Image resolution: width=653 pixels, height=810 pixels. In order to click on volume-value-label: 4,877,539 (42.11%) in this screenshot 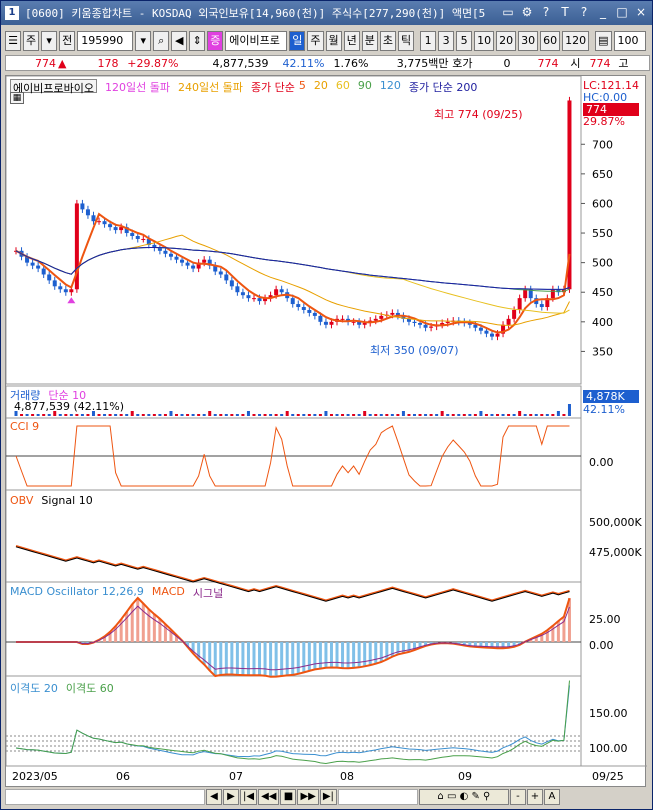, I will do `click(69, 406)`.